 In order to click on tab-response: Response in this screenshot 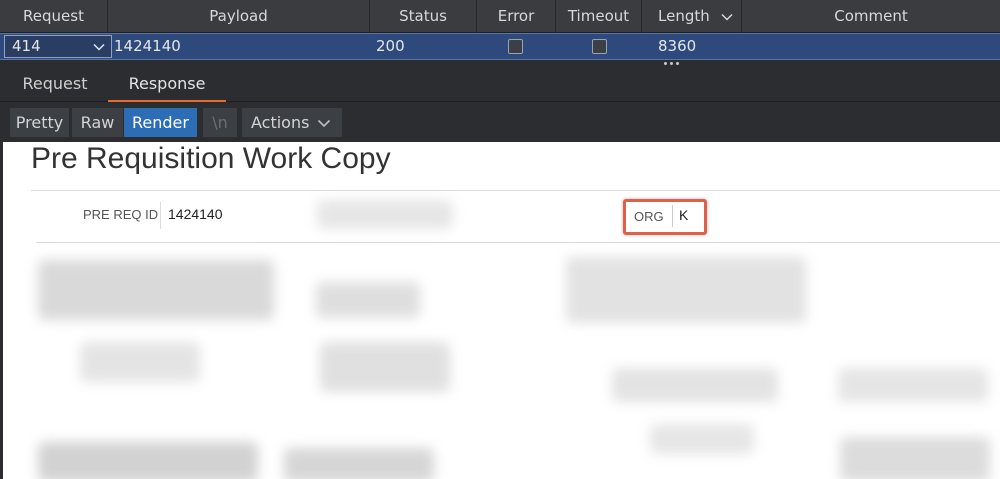, I will do `click(167, 85)`.